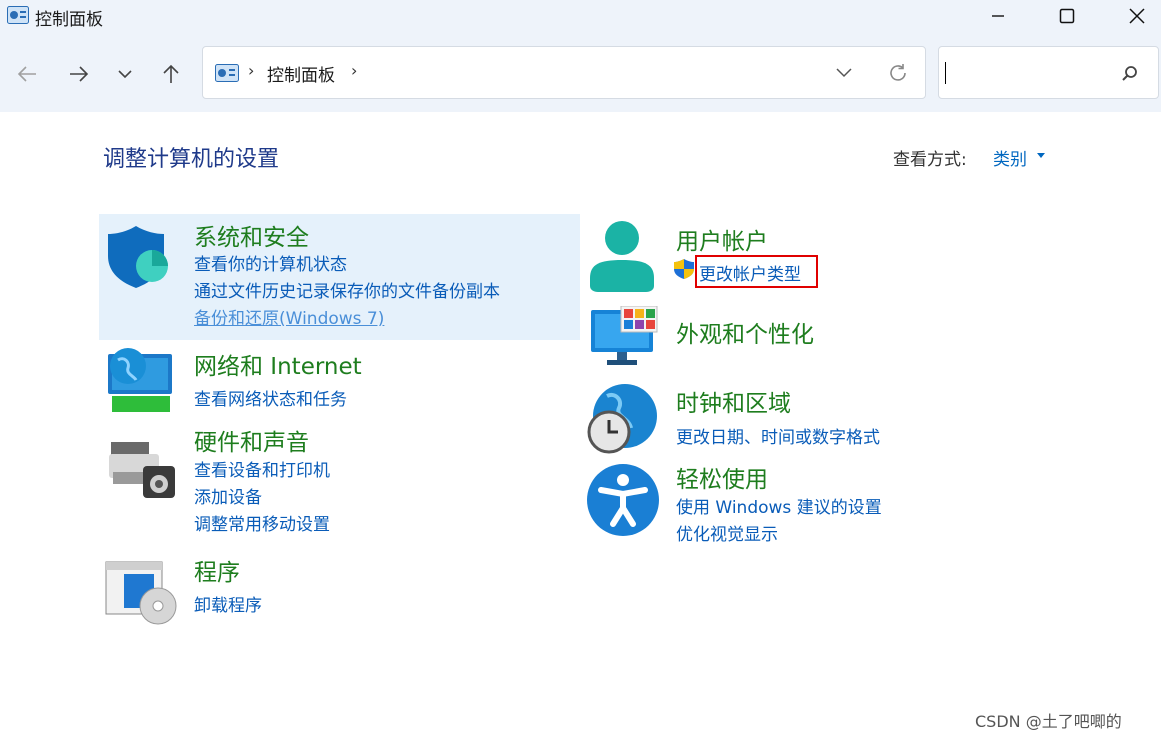  Describe the element at coordinates (1130, 74) in the screenshot. I see `search-icon` at that location.